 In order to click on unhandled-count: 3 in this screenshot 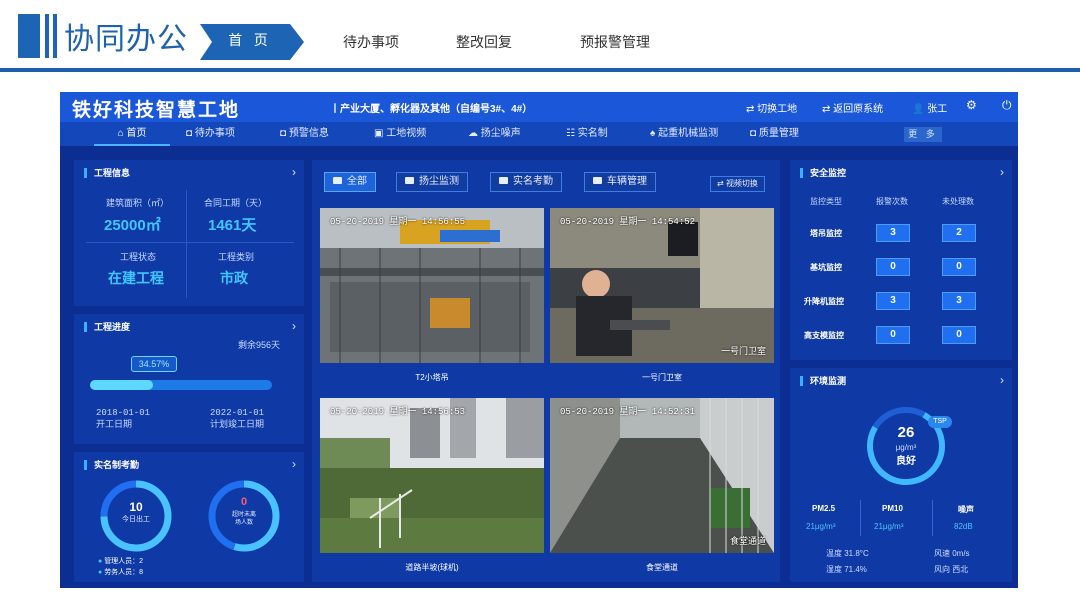, I will do `click(959, 301)`.